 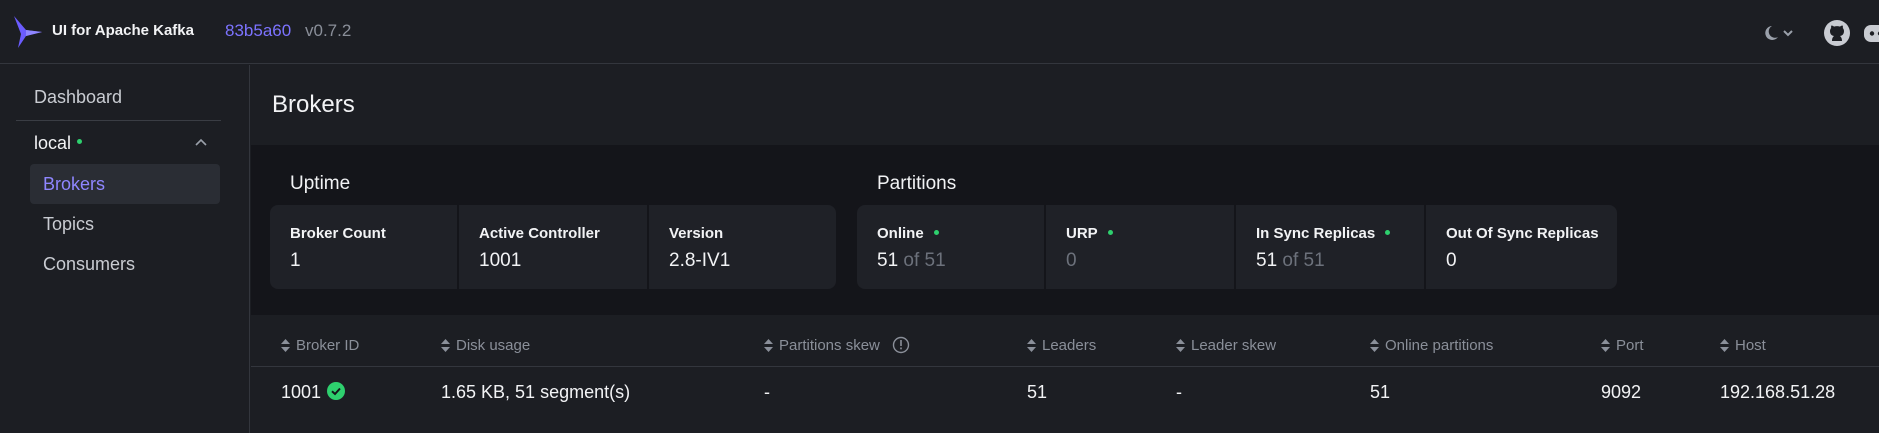 I want to click on app-version: v0.7.2, so click(x=328, y=30).